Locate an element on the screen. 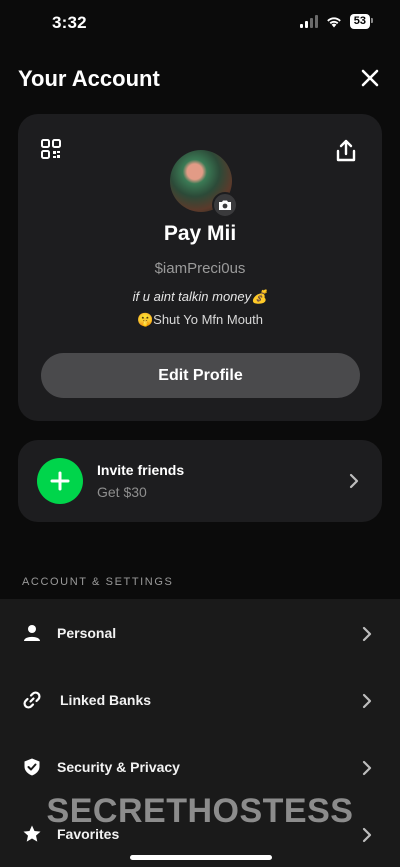 Image resolution: width=400 pixels, height=867 pixels. settings-item-personal: Personal is located at coordinates (200, 632).